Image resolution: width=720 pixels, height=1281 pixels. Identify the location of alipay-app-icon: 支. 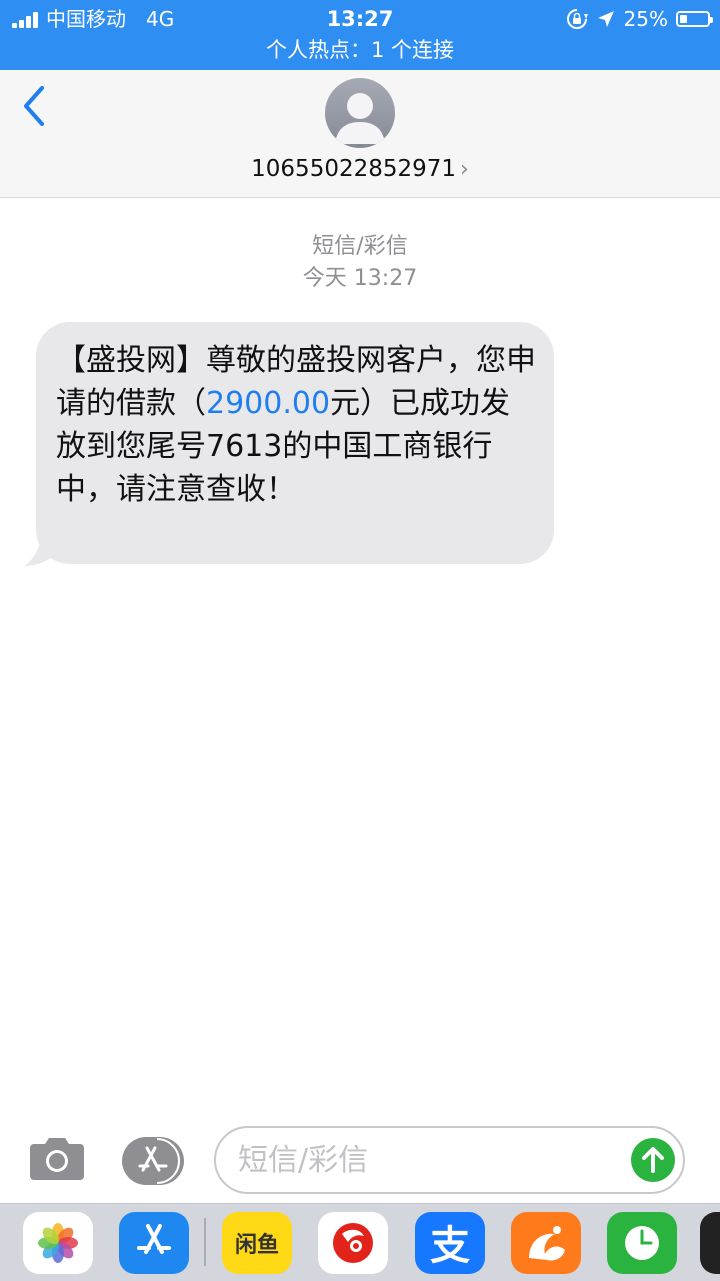
(450, 1243).